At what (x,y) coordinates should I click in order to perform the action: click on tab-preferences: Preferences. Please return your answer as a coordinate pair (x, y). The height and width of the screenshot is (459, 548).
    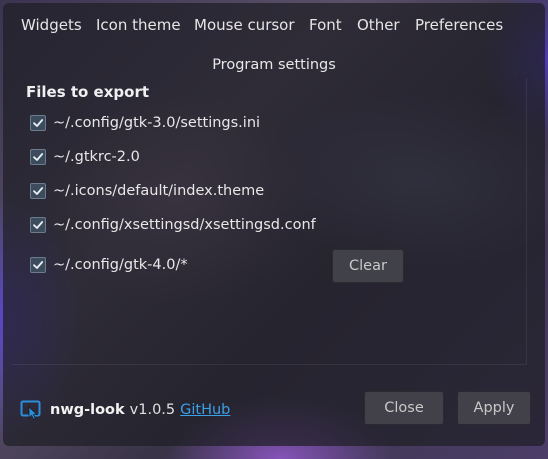
    Looking at the image, I should click on (459, 25).